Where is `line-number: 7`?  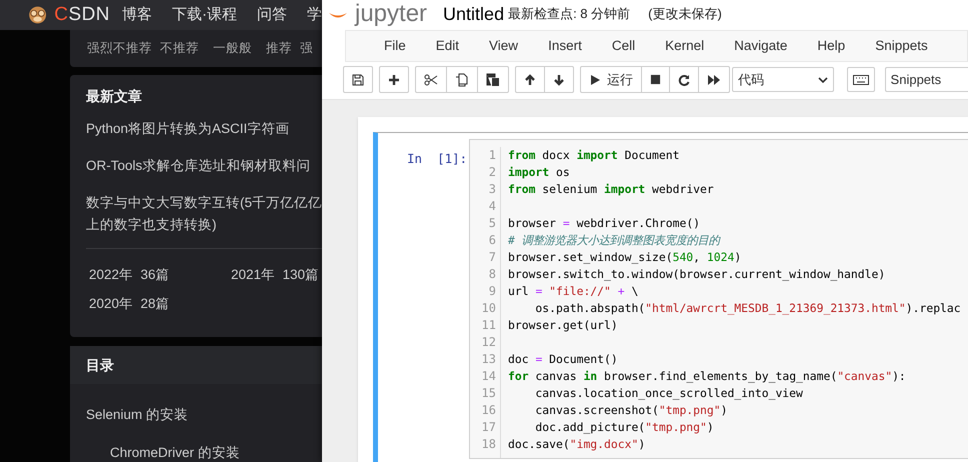
line-number: 7 is located at coordinates (492, 257).